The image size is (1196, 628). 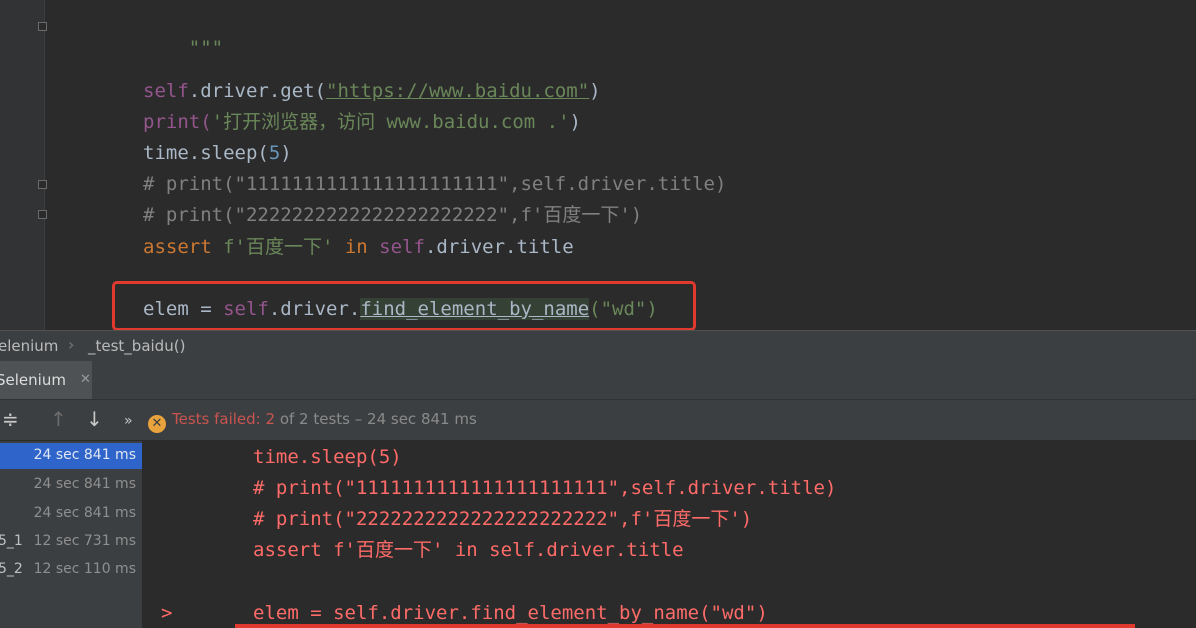 I want to click on arrow-up-icon: ↑, so click(x=58, y=419).